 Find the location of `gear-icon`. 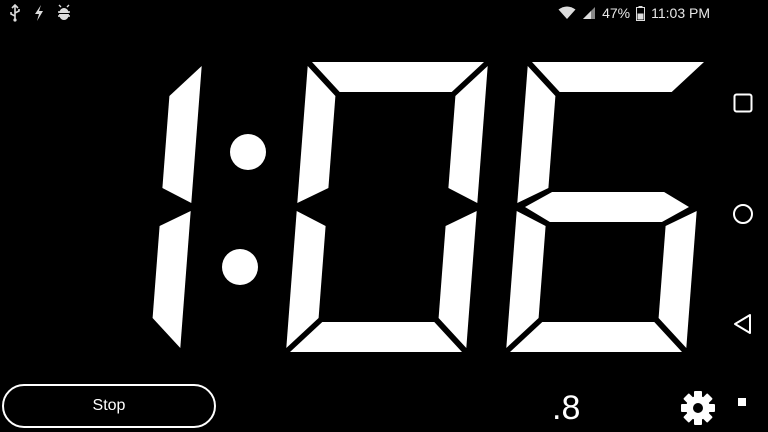

gear-icon is located at coordinates (698, 408).